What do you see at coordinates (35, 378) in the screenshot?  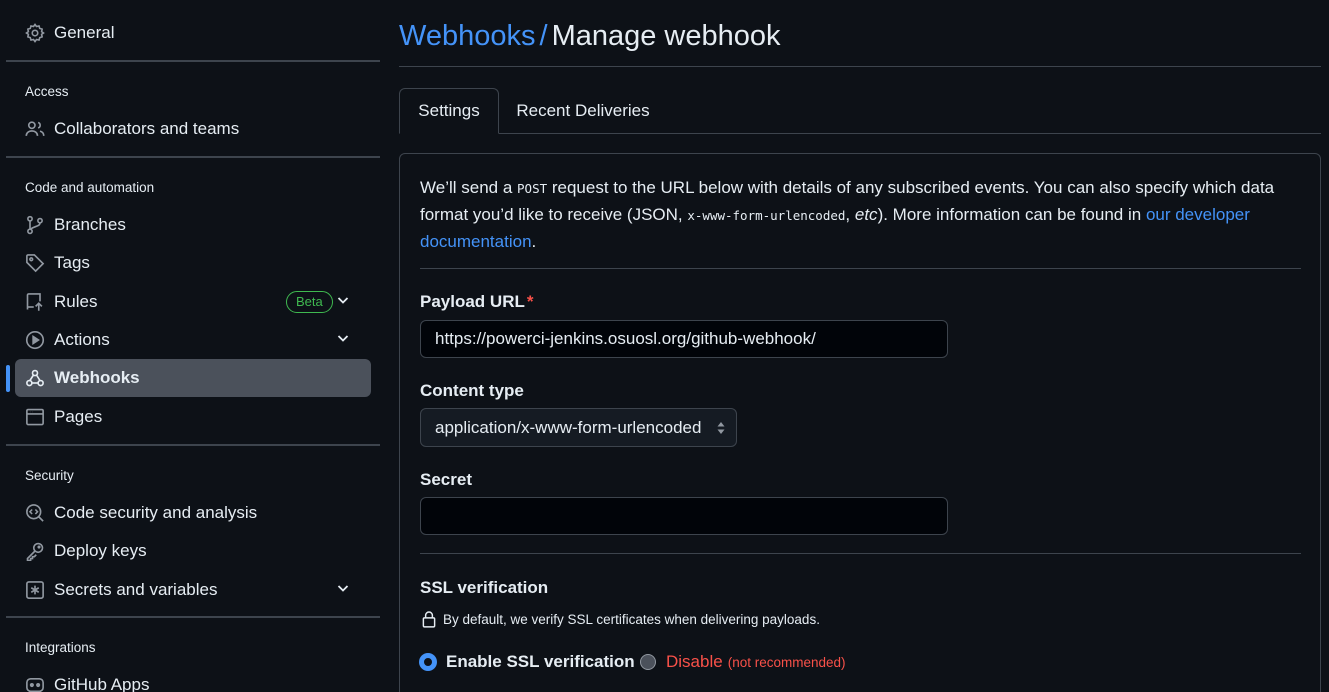 I see `webhook-icon` at bounding box center [35, 378].